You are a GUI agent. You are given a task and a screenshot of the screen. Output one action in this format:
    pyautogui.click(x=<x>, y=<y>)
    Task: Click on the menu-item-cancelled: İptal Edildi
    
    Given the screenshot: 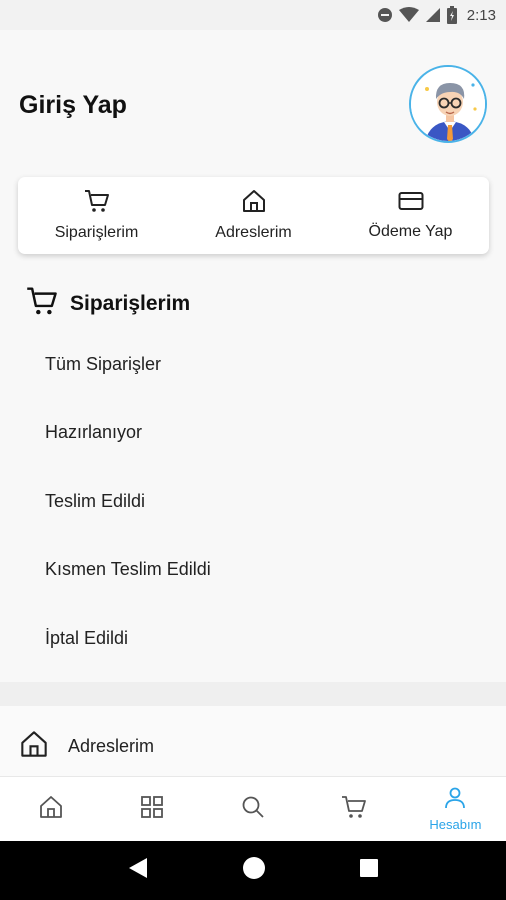 What is the action you would take?
    pyautogui.click(x=253, y=638)
    